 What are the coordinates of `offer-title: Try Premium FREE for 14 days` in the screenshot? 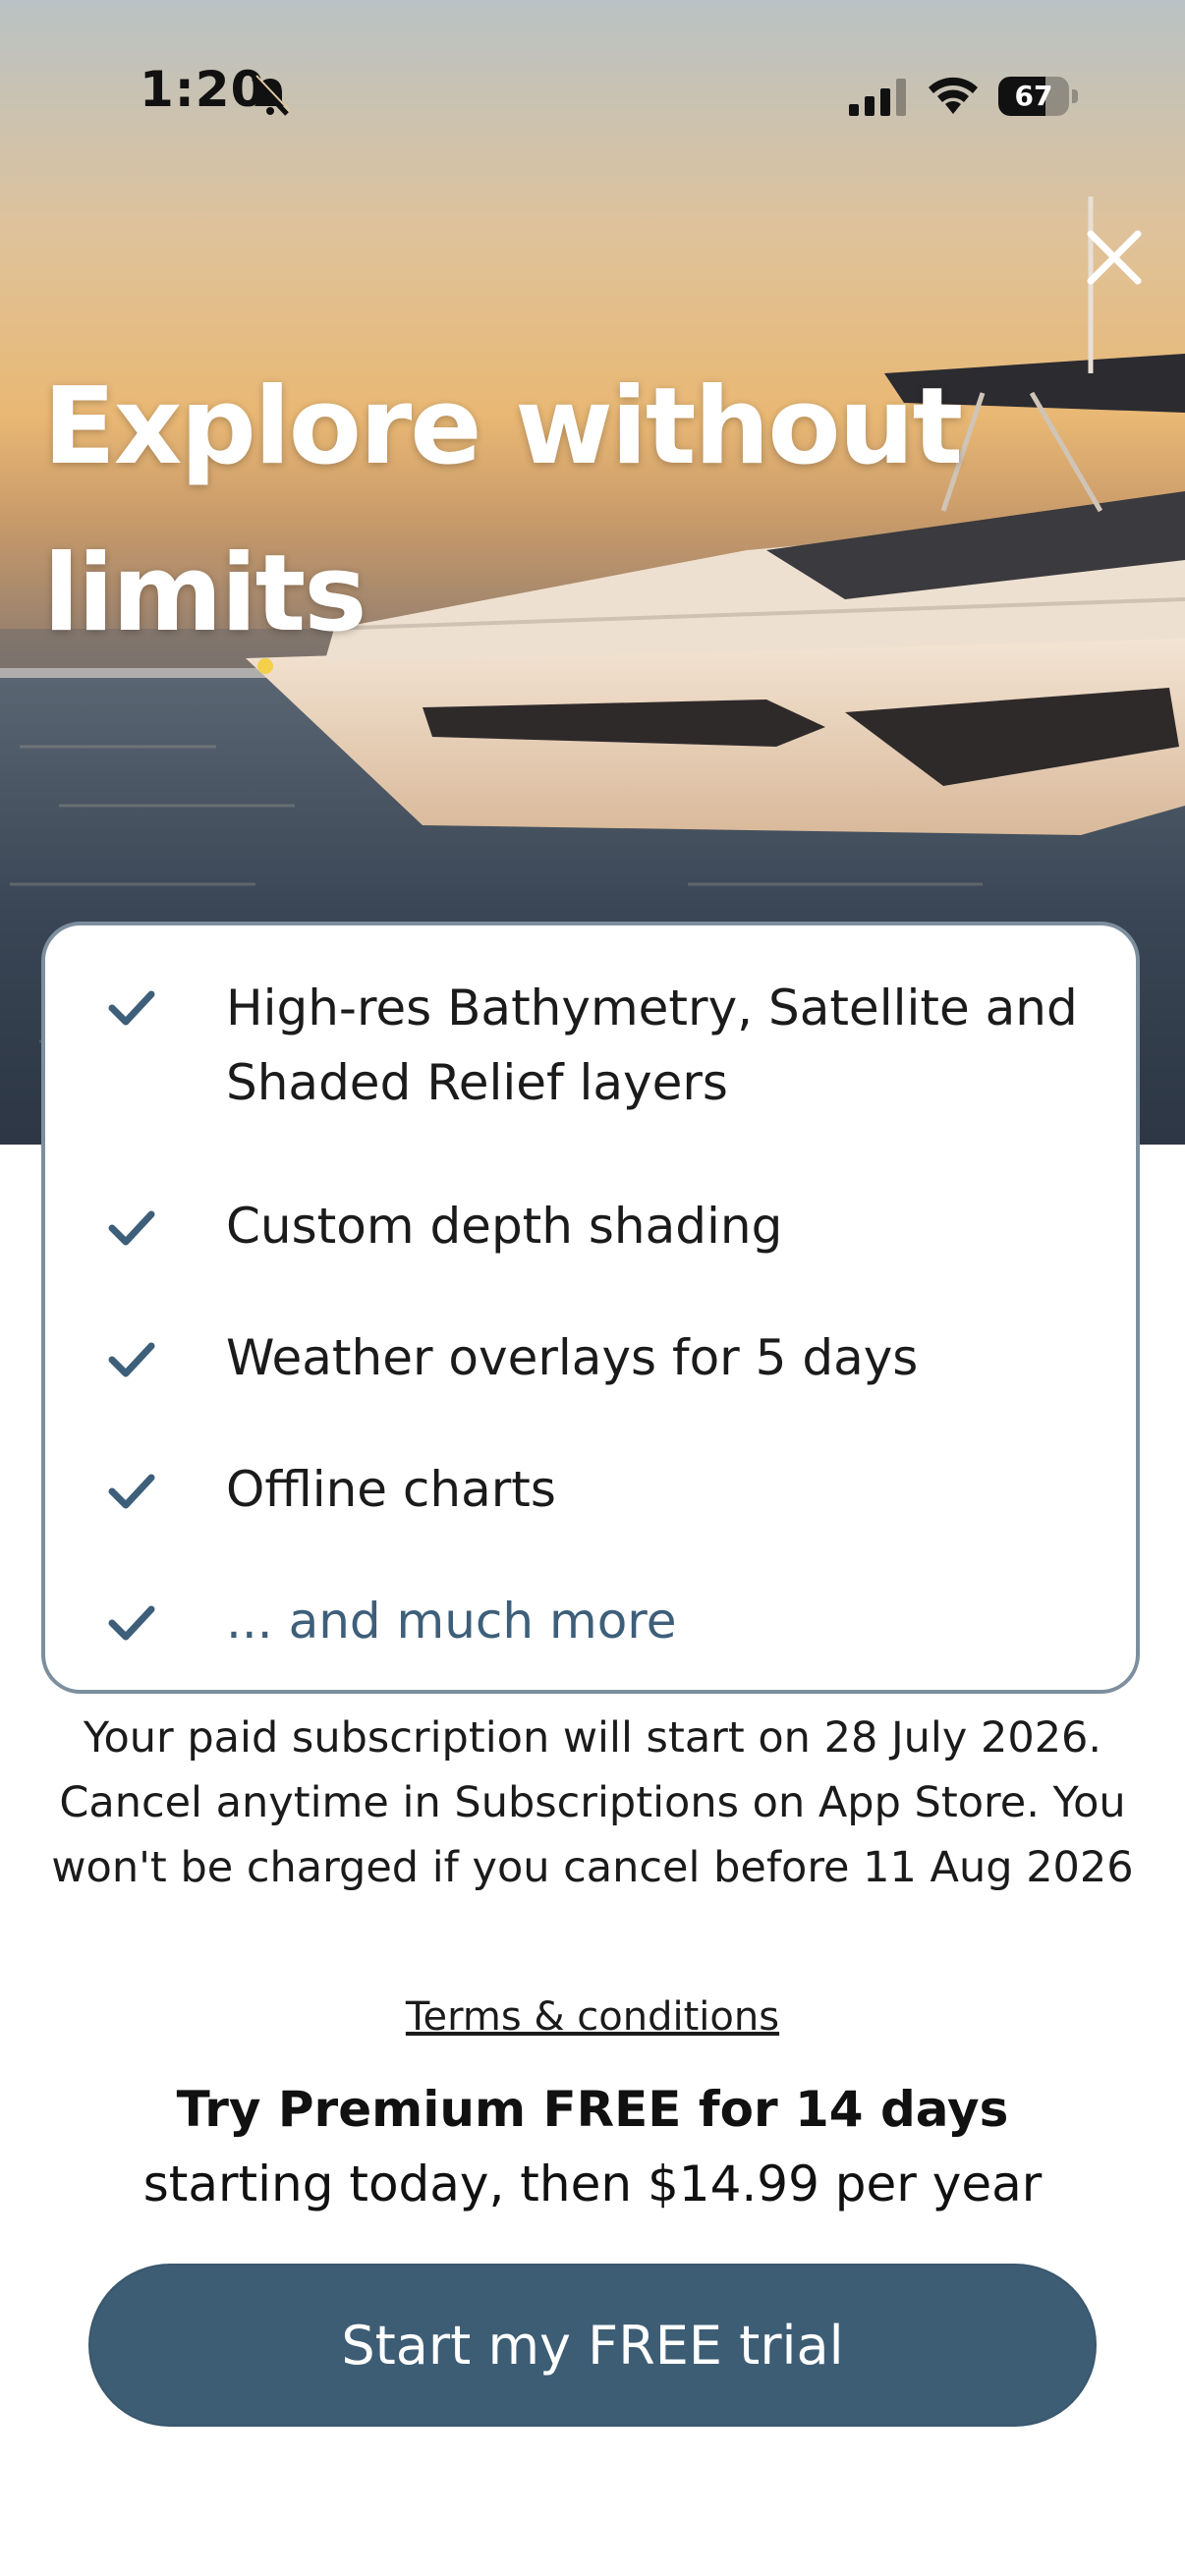 It's located at (592, 2109).